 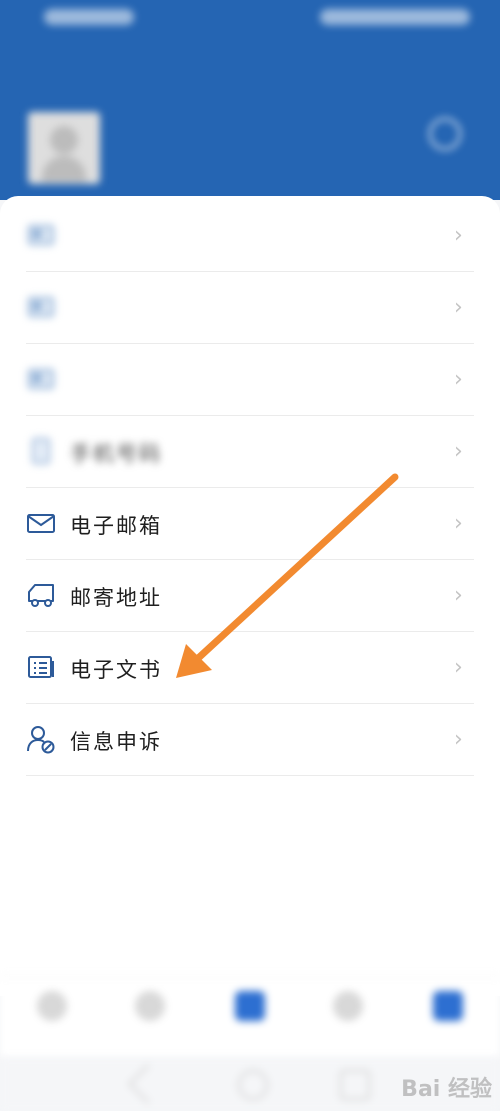 I want to click on nav-home, so click(x=52, y=1019).